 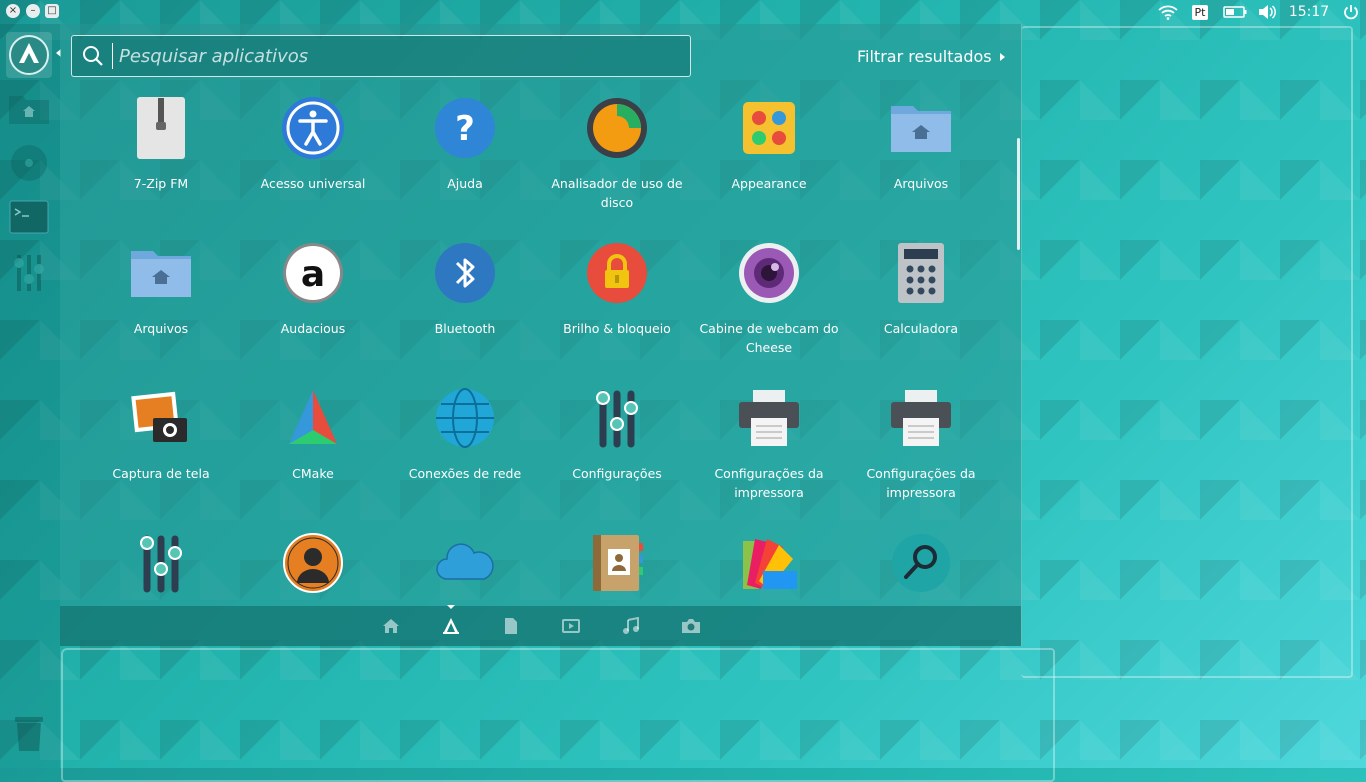 I want to click on app-tile: Calculadora, so click(x=921, y=289).